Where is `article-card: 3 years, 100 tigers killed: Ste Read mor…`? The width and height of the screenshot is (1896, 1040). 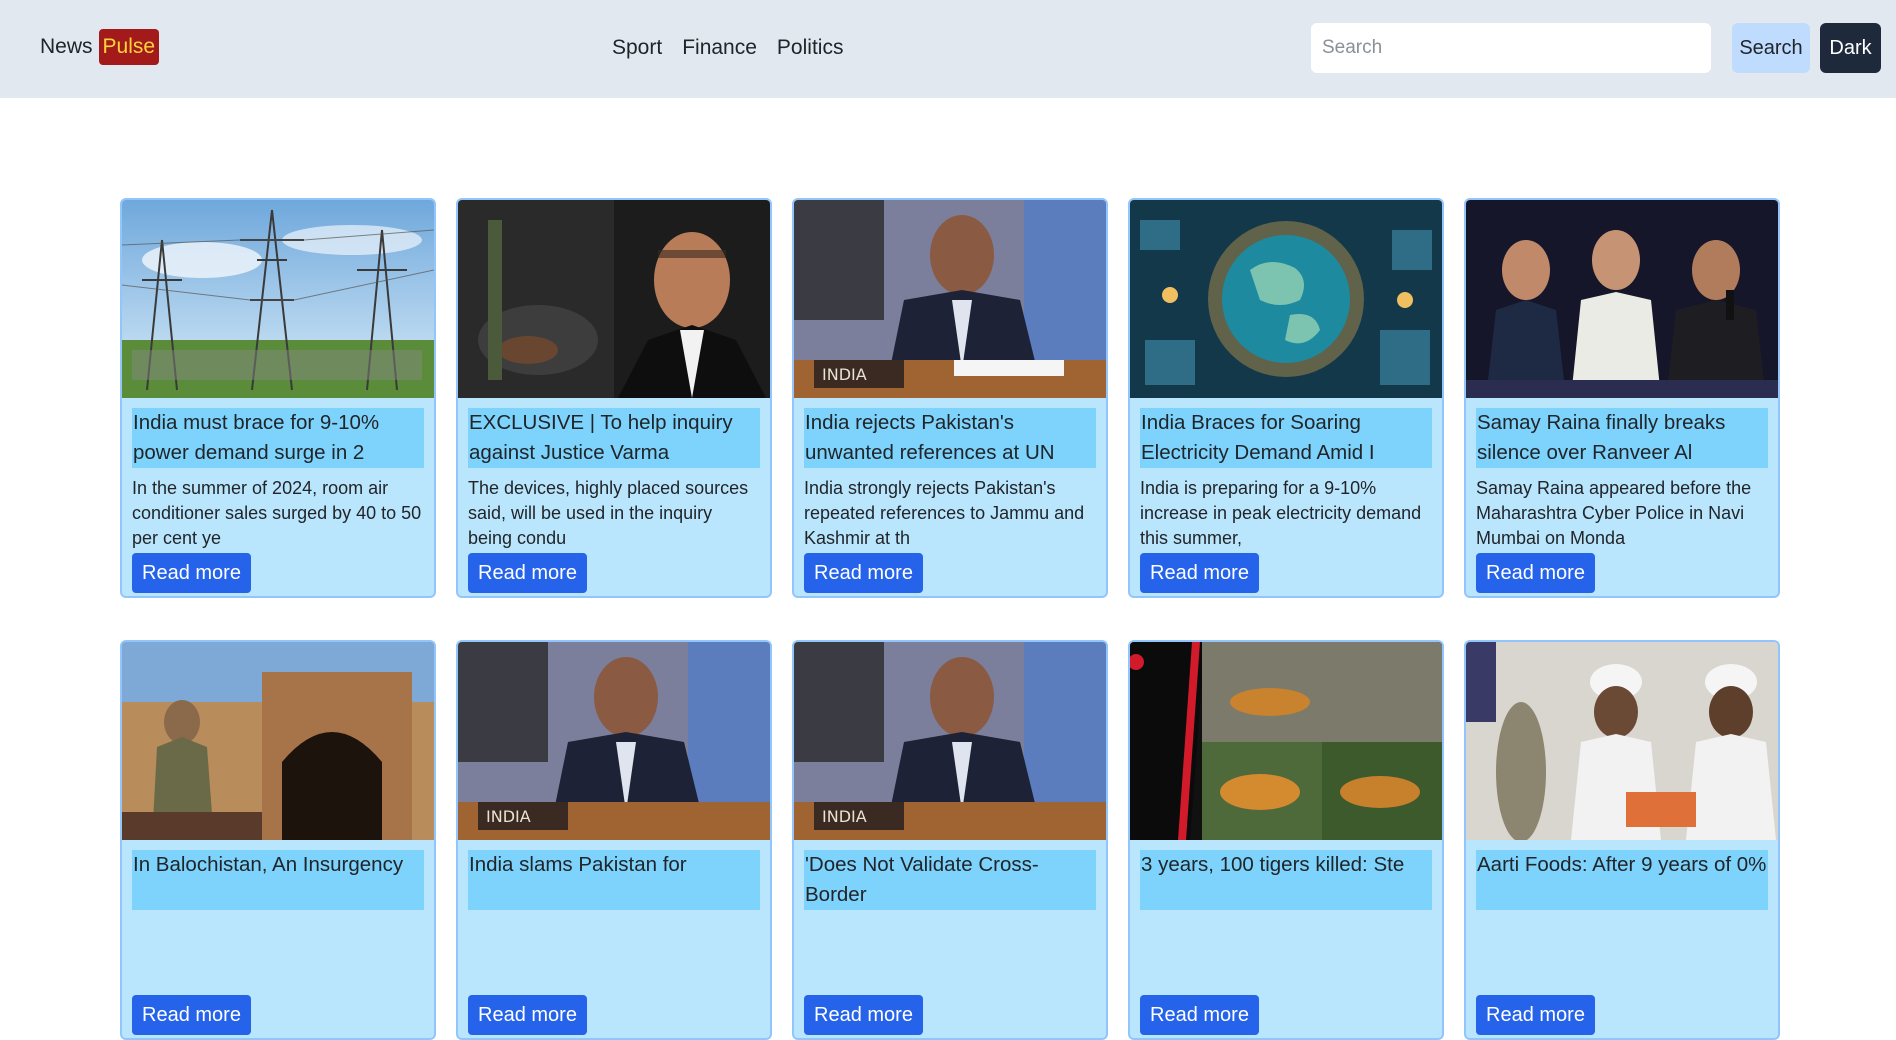 article-card: 3 years, 100 tigers killed: Ste Read mor… is located at coordinates (1286, 840).